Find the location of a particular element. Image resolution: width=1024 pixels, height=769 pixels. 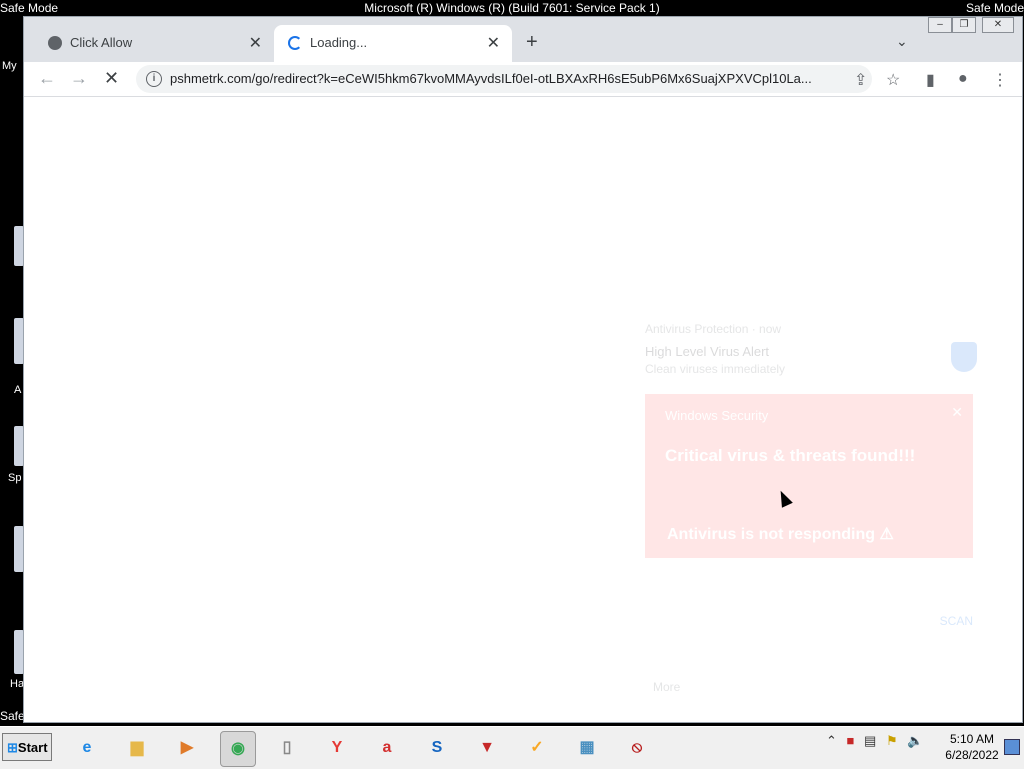

windows-security-header: Windows Security is located at coordinates (717, 415).